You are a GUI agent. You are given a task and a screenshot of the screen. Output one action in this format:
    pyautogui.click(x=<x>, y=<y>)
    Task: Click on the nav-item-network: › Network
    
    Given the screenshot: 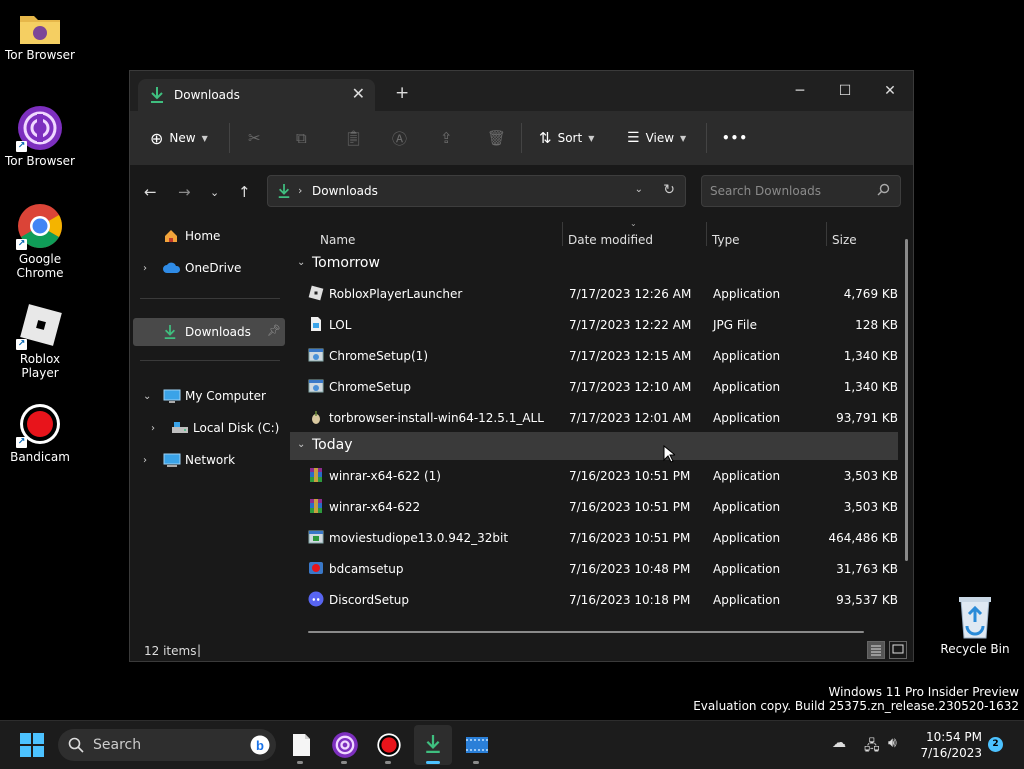 What is the action you would take?
    pyautogui.click(x=209, y=460)
    